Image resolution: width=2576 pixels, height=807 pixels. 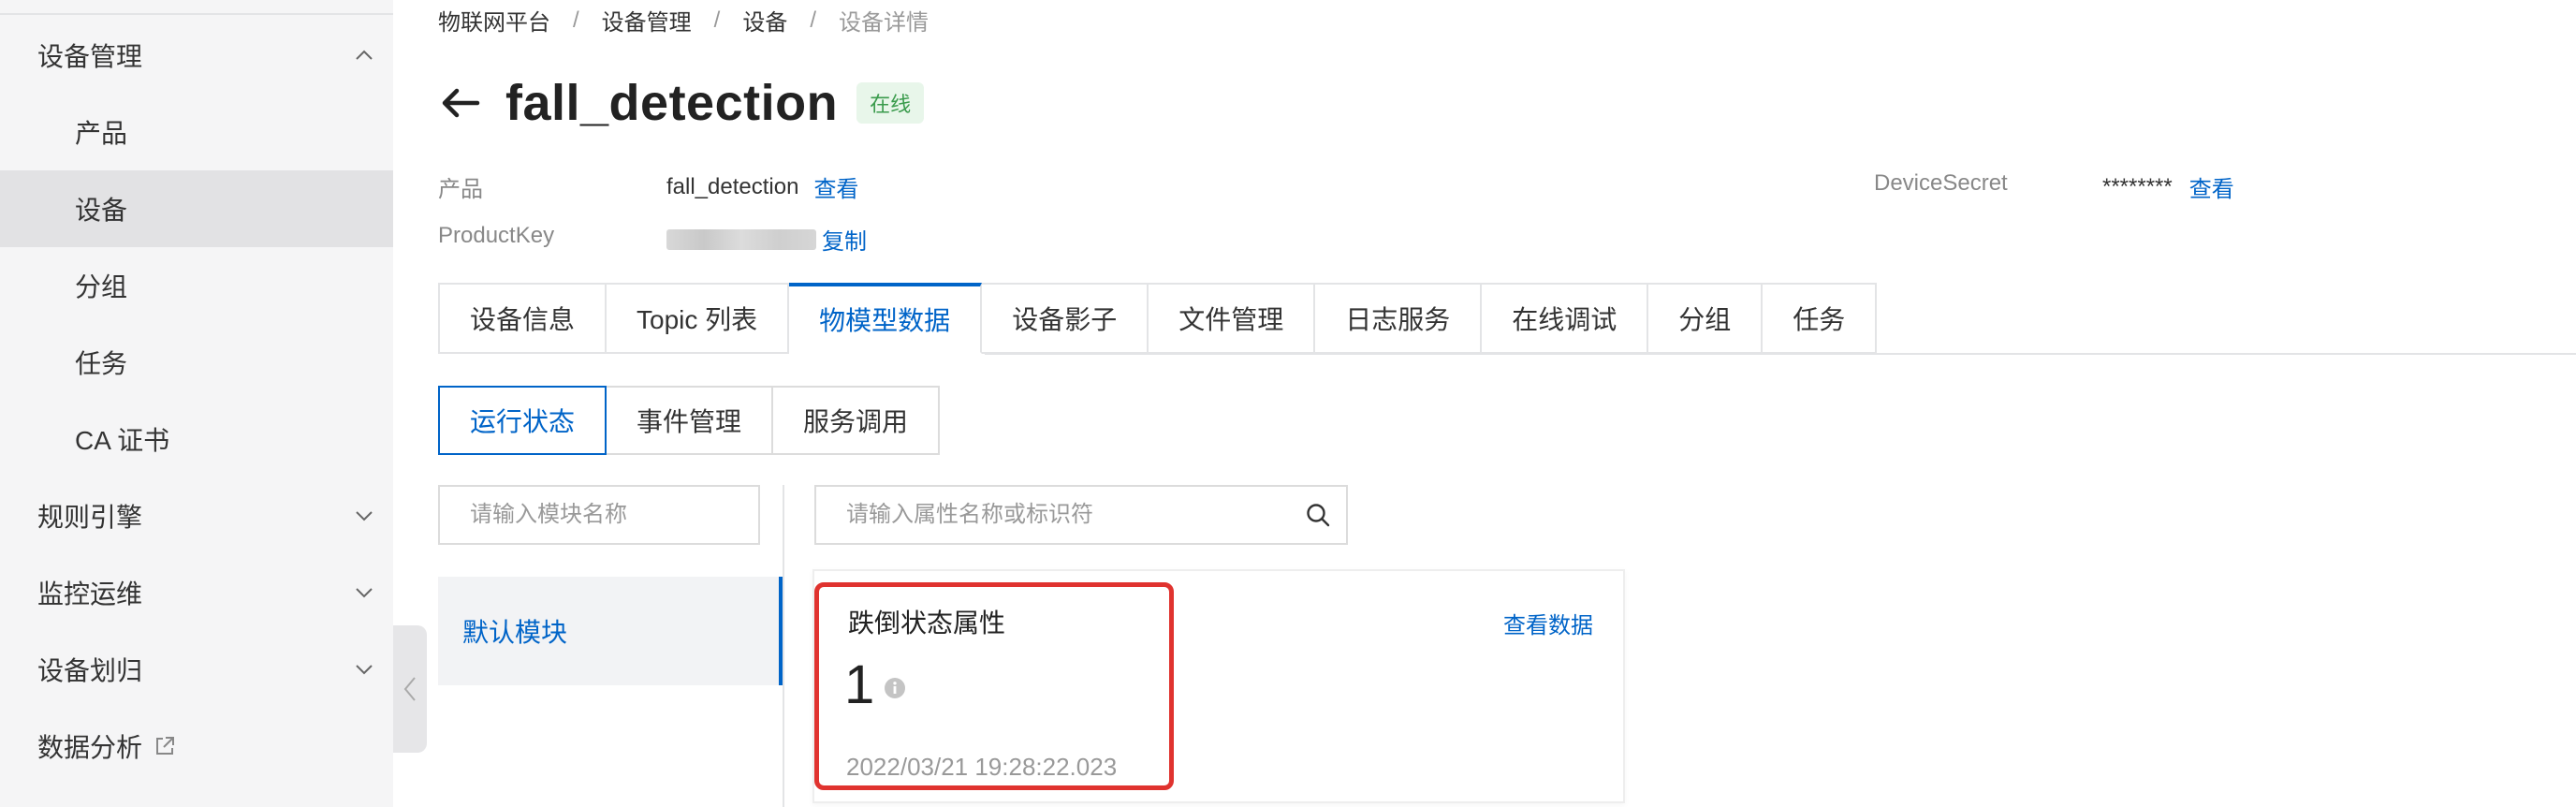 What do you see at coordinates (1706, 318) in the screenshot?
I see `tab-group: 分组` at bounding box center [1706, 318].